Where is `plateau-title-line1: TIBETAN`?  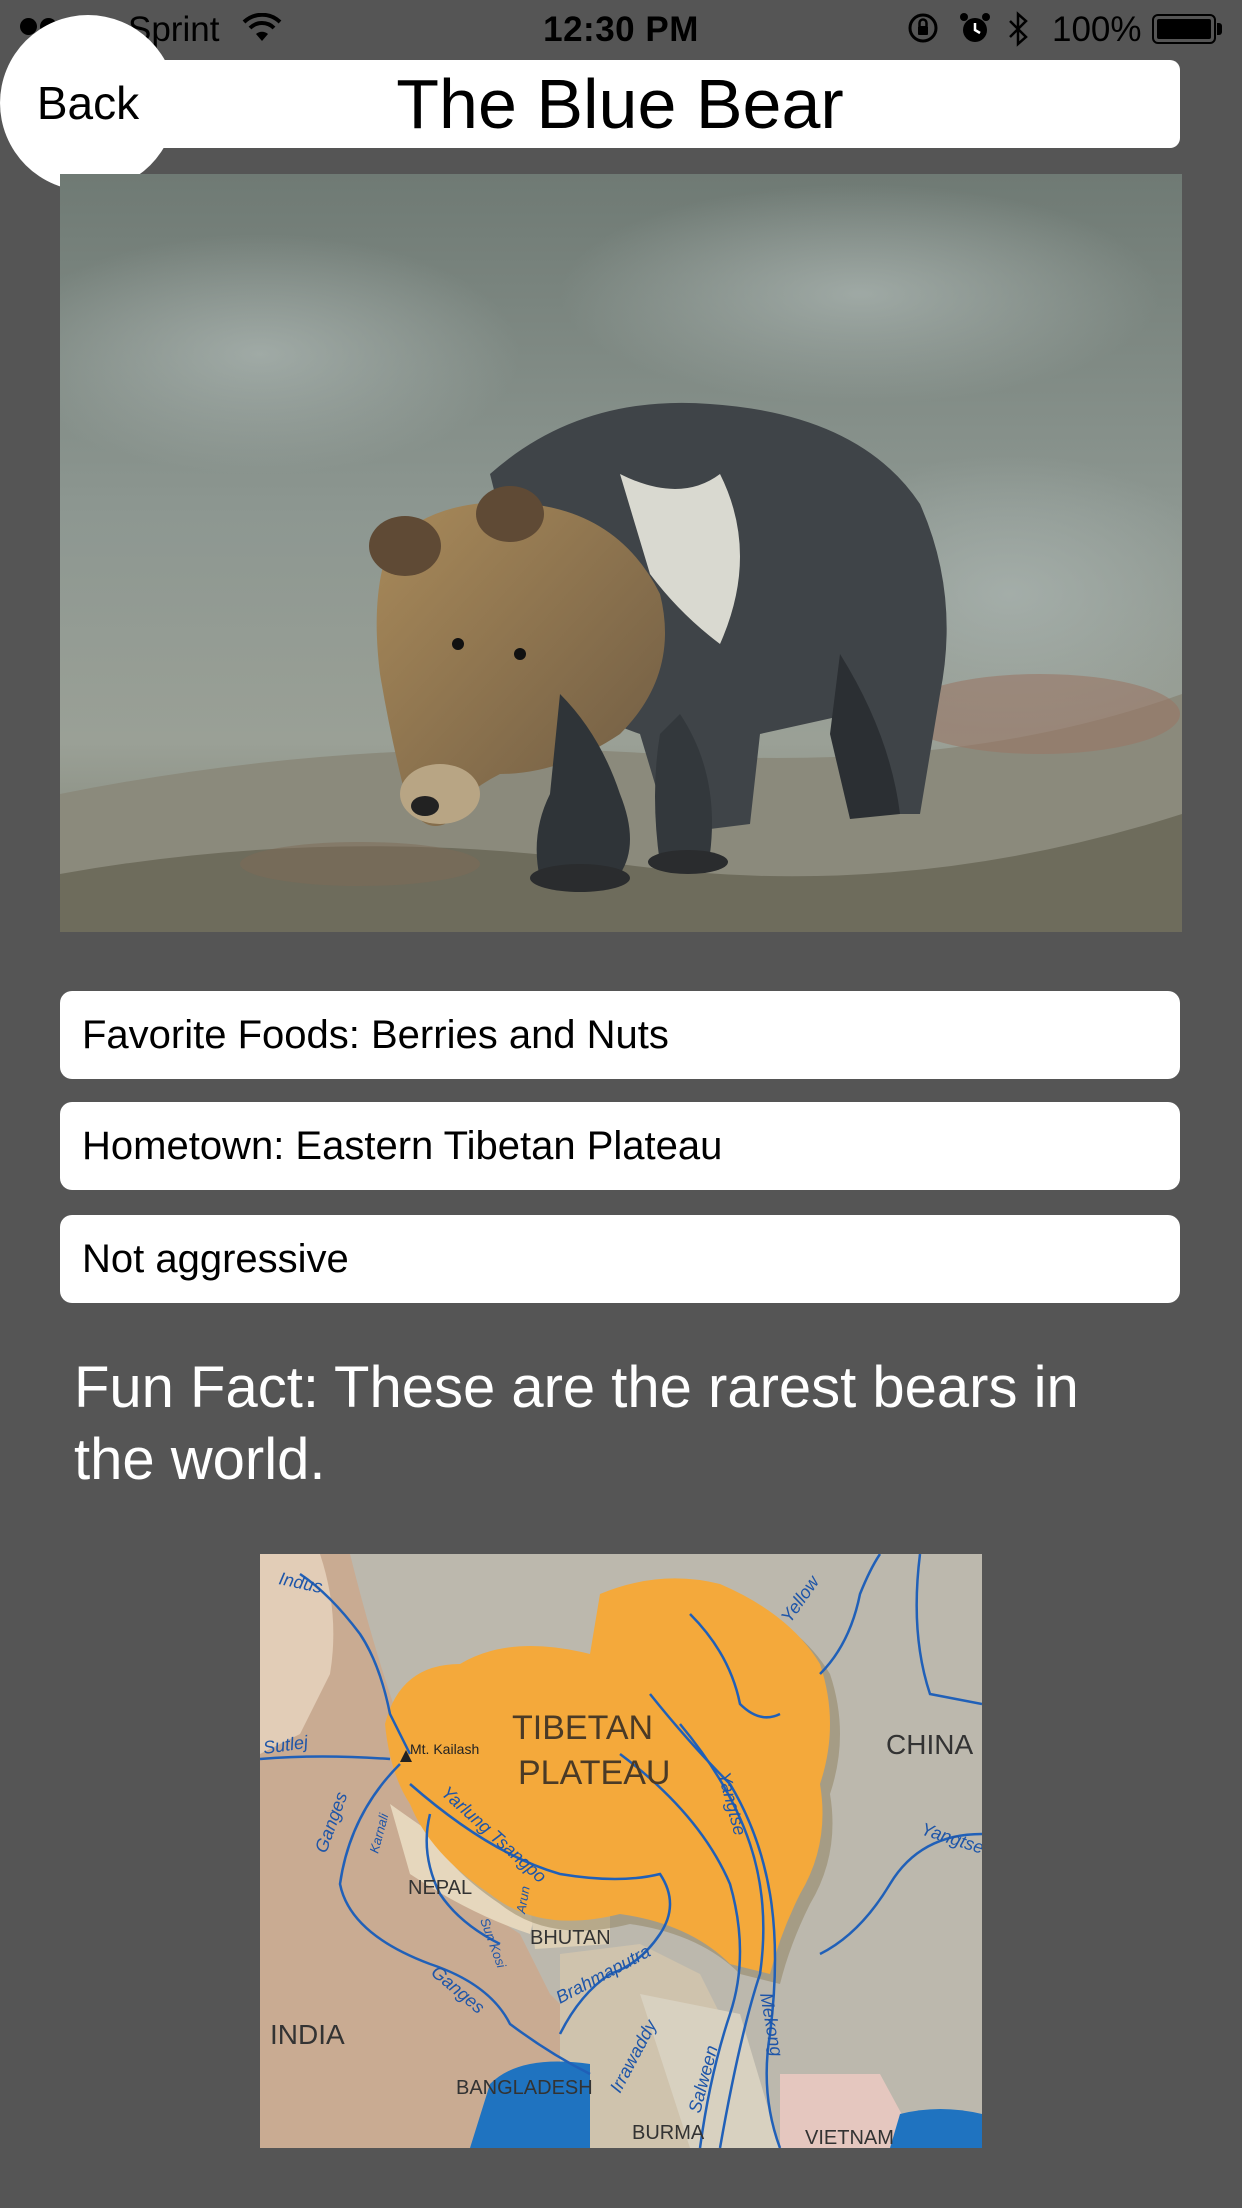
plateau-title-line1: TIBETAN is located at coordinates (582, 1728).